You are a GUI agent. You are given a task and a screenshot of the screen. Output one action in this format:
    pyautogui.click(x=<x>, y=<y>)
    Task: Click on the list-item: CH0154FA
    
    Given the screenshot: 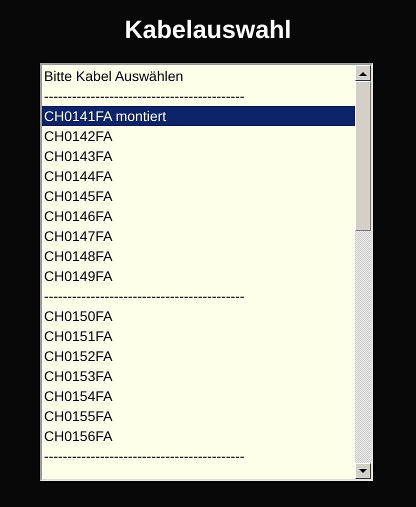 What is the action you would take?
    pyautogui.click(x=198, y=396)
    